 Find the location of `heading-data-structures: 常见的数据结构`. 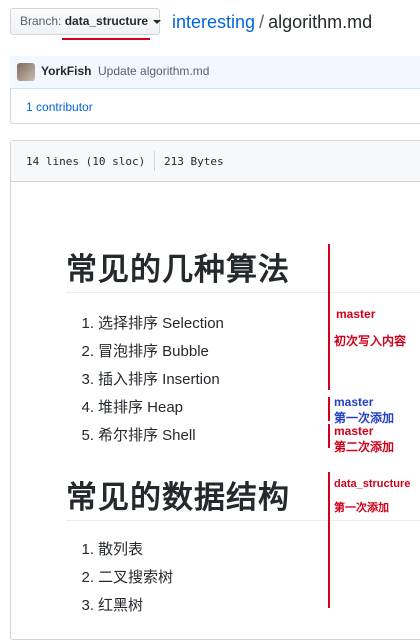

heading-data-structures: 常见的数据结构 is located at coordinates (178, 497).